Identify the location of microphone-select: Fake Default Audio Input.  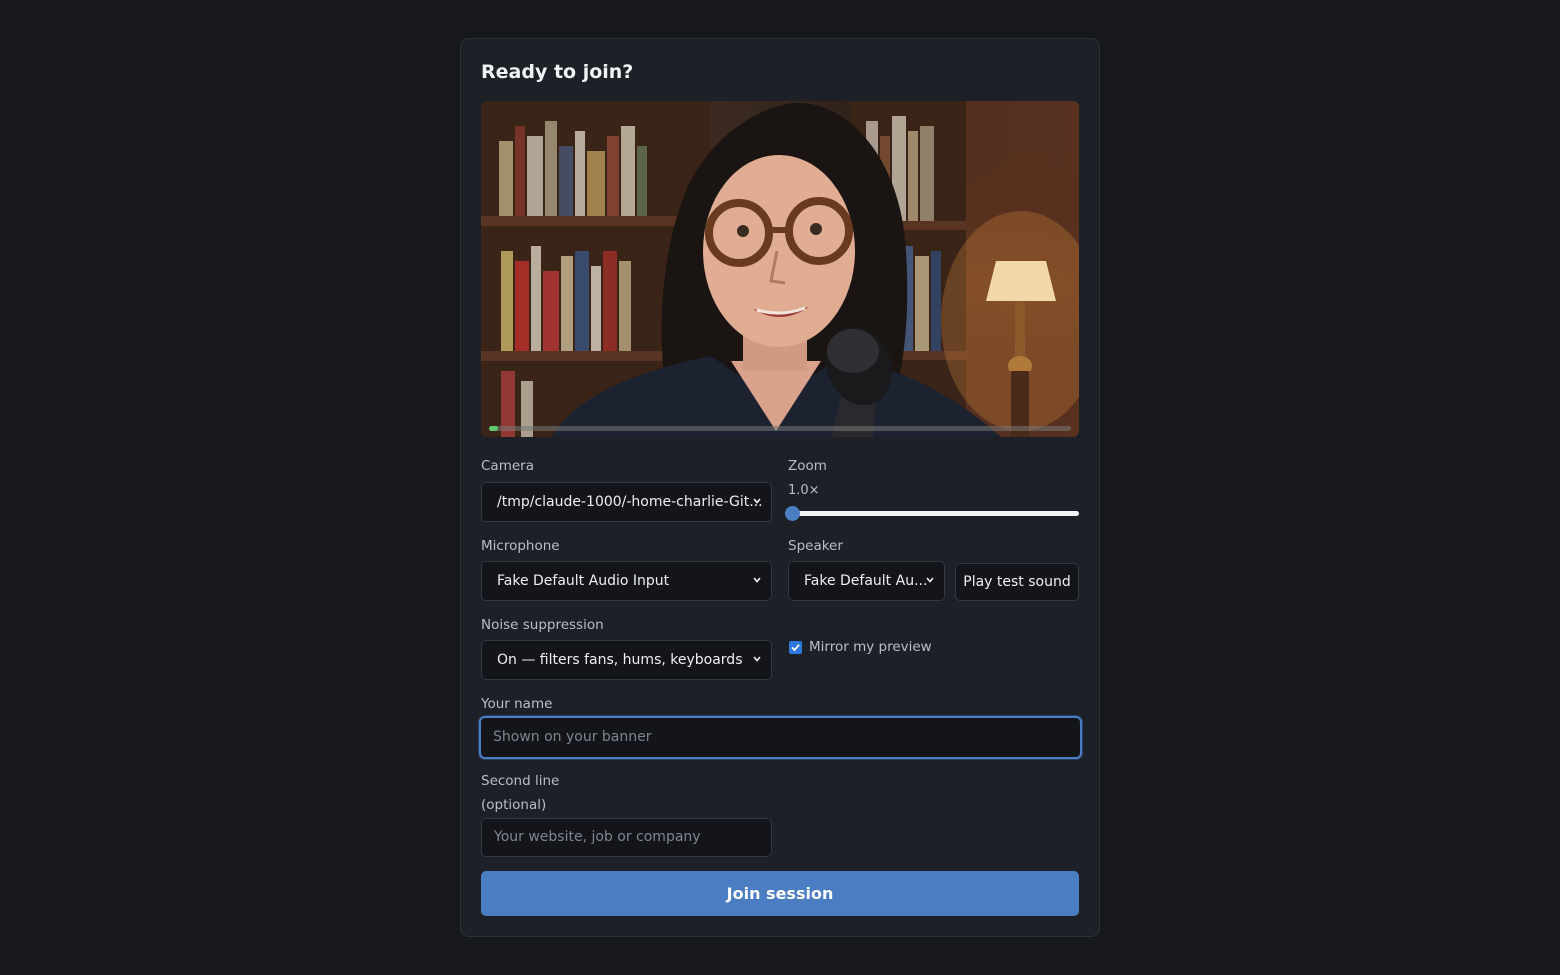
(626, 581).